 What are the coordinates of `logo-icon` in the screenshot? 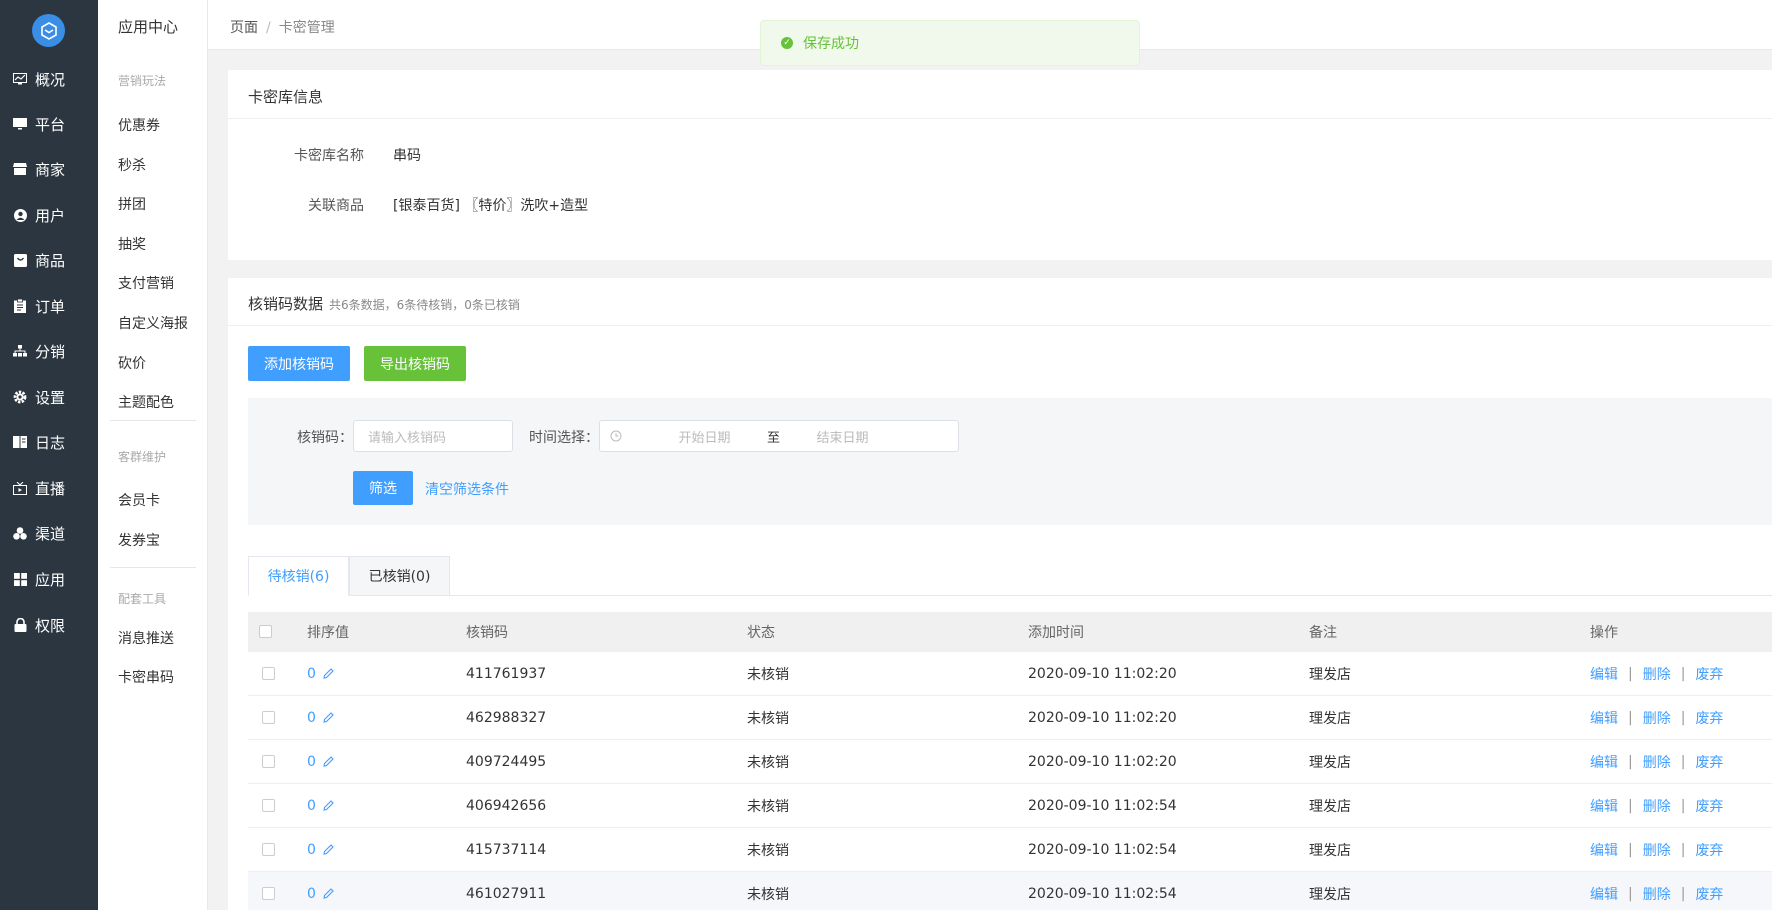 It's located at (48, 30).